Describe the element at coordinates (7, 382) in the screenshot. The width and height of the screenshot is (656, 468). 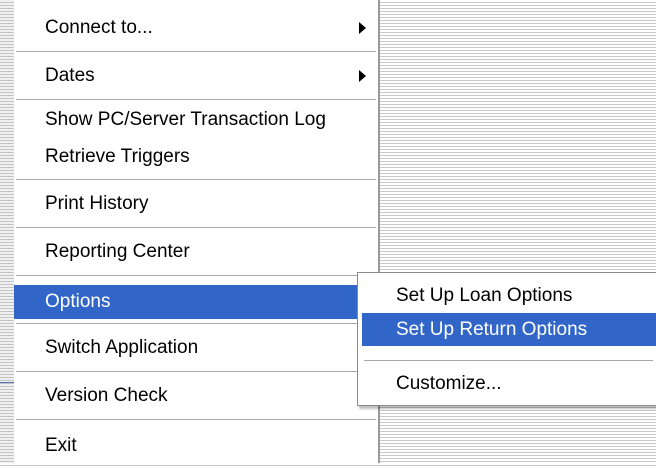
I see `background-fragment` at that location.